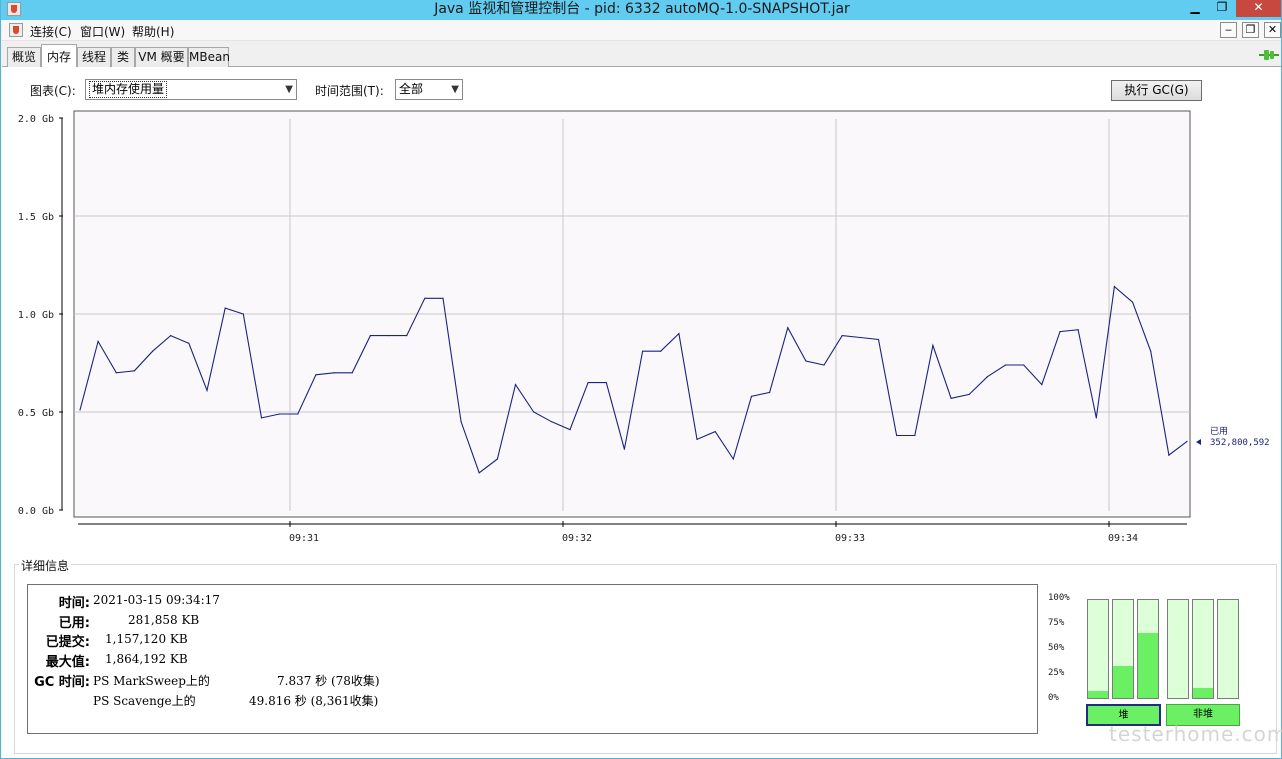 The image size is (1282, 759). I want to click on tab-classes: 类, so click(123, 57).